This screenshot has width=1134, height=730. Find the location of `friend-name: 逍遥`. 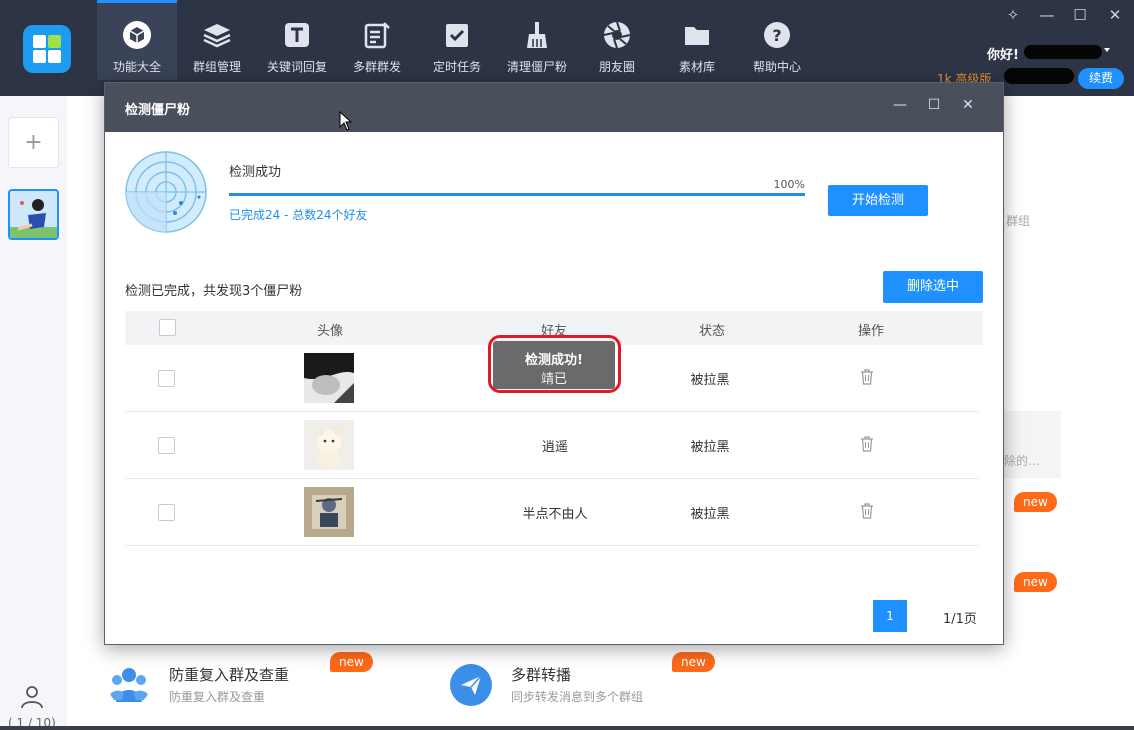

friend-name: 逍遥 is located at coordinates (554, 447).